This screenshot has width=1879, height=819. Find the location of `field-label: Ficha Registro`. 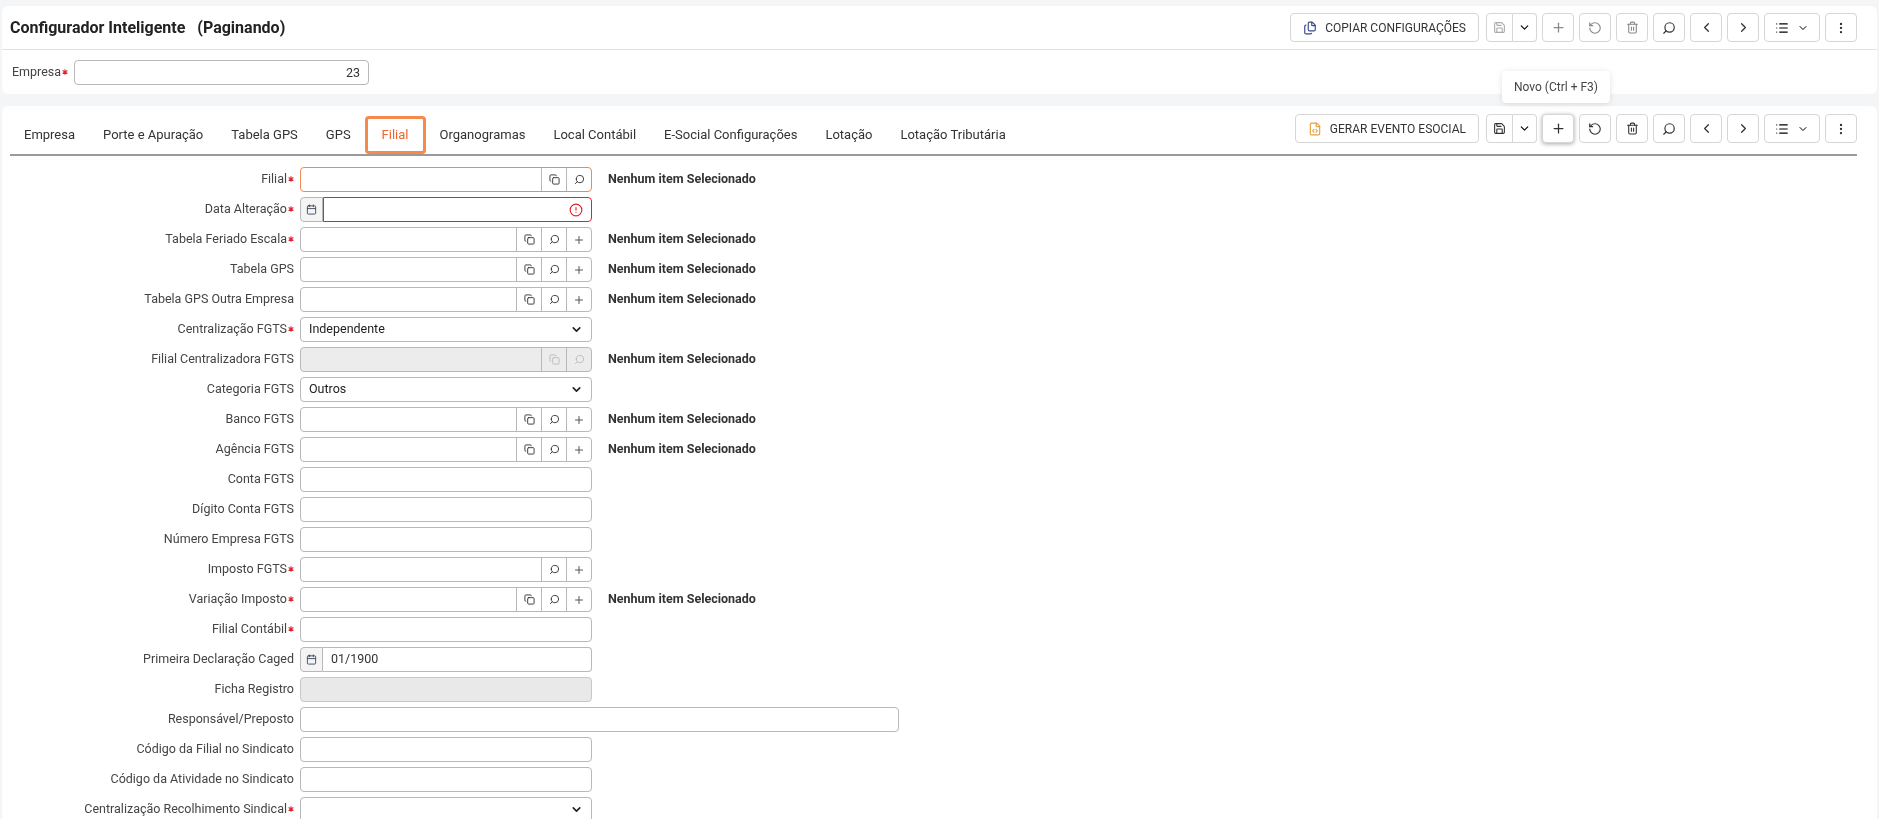

field-label: Ficha Registro is located at coordinates (254, 689).